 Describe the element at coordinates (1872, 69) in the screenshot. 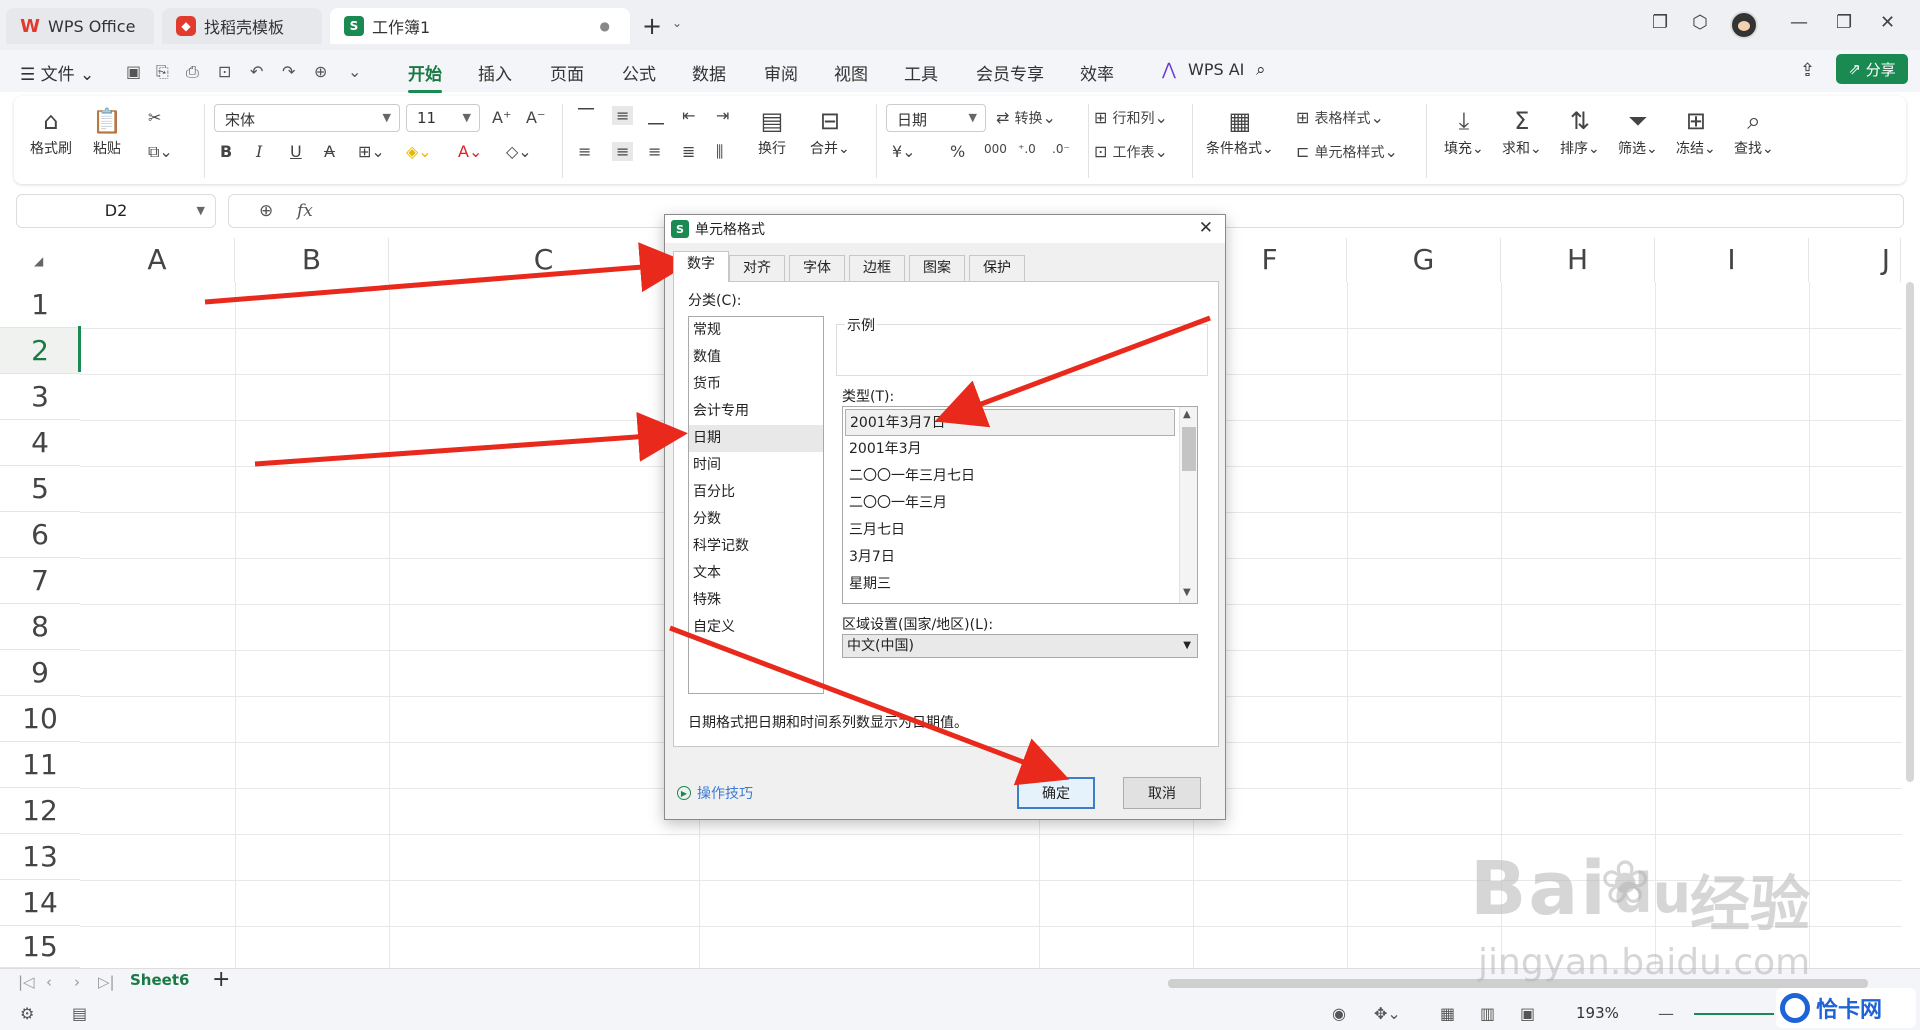

I see `share-button: ⇗ 分享` at that location.